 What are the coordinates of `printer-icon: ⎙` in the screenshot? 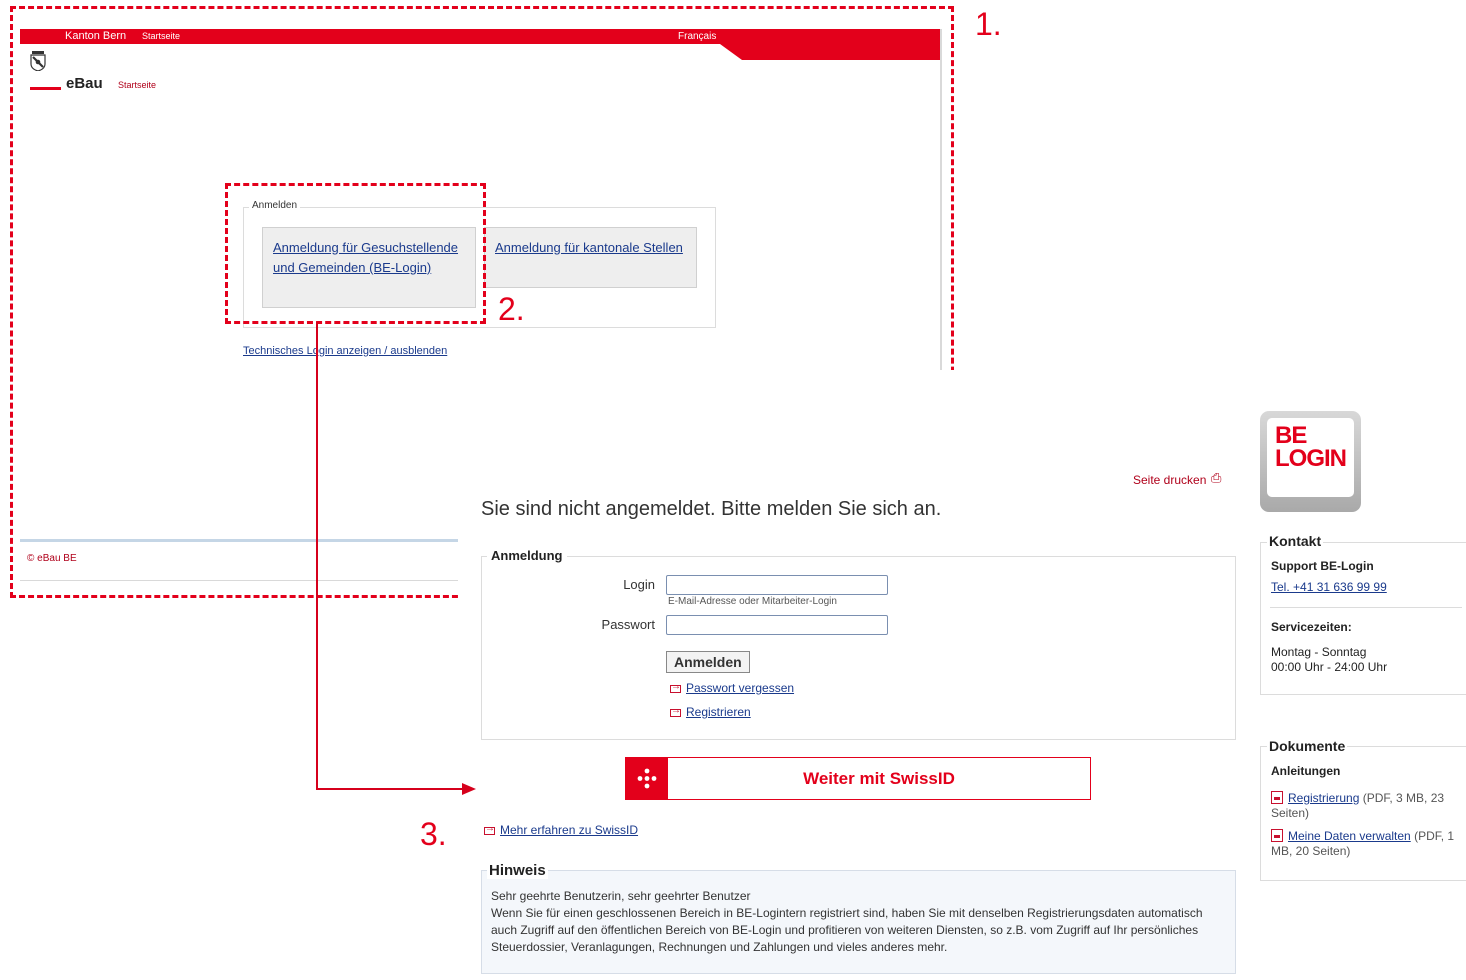 It's located at (1216, 478).